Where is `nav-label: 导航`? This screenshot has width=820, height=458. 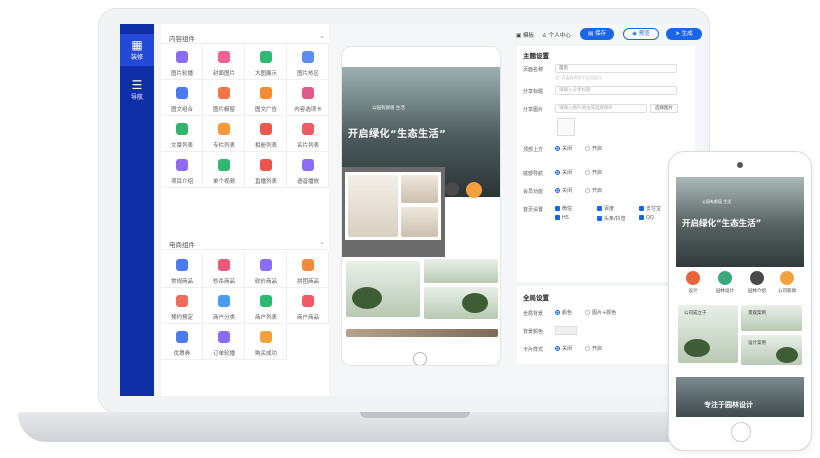
nav-label: 导航 is located at coordinates (136, 97).